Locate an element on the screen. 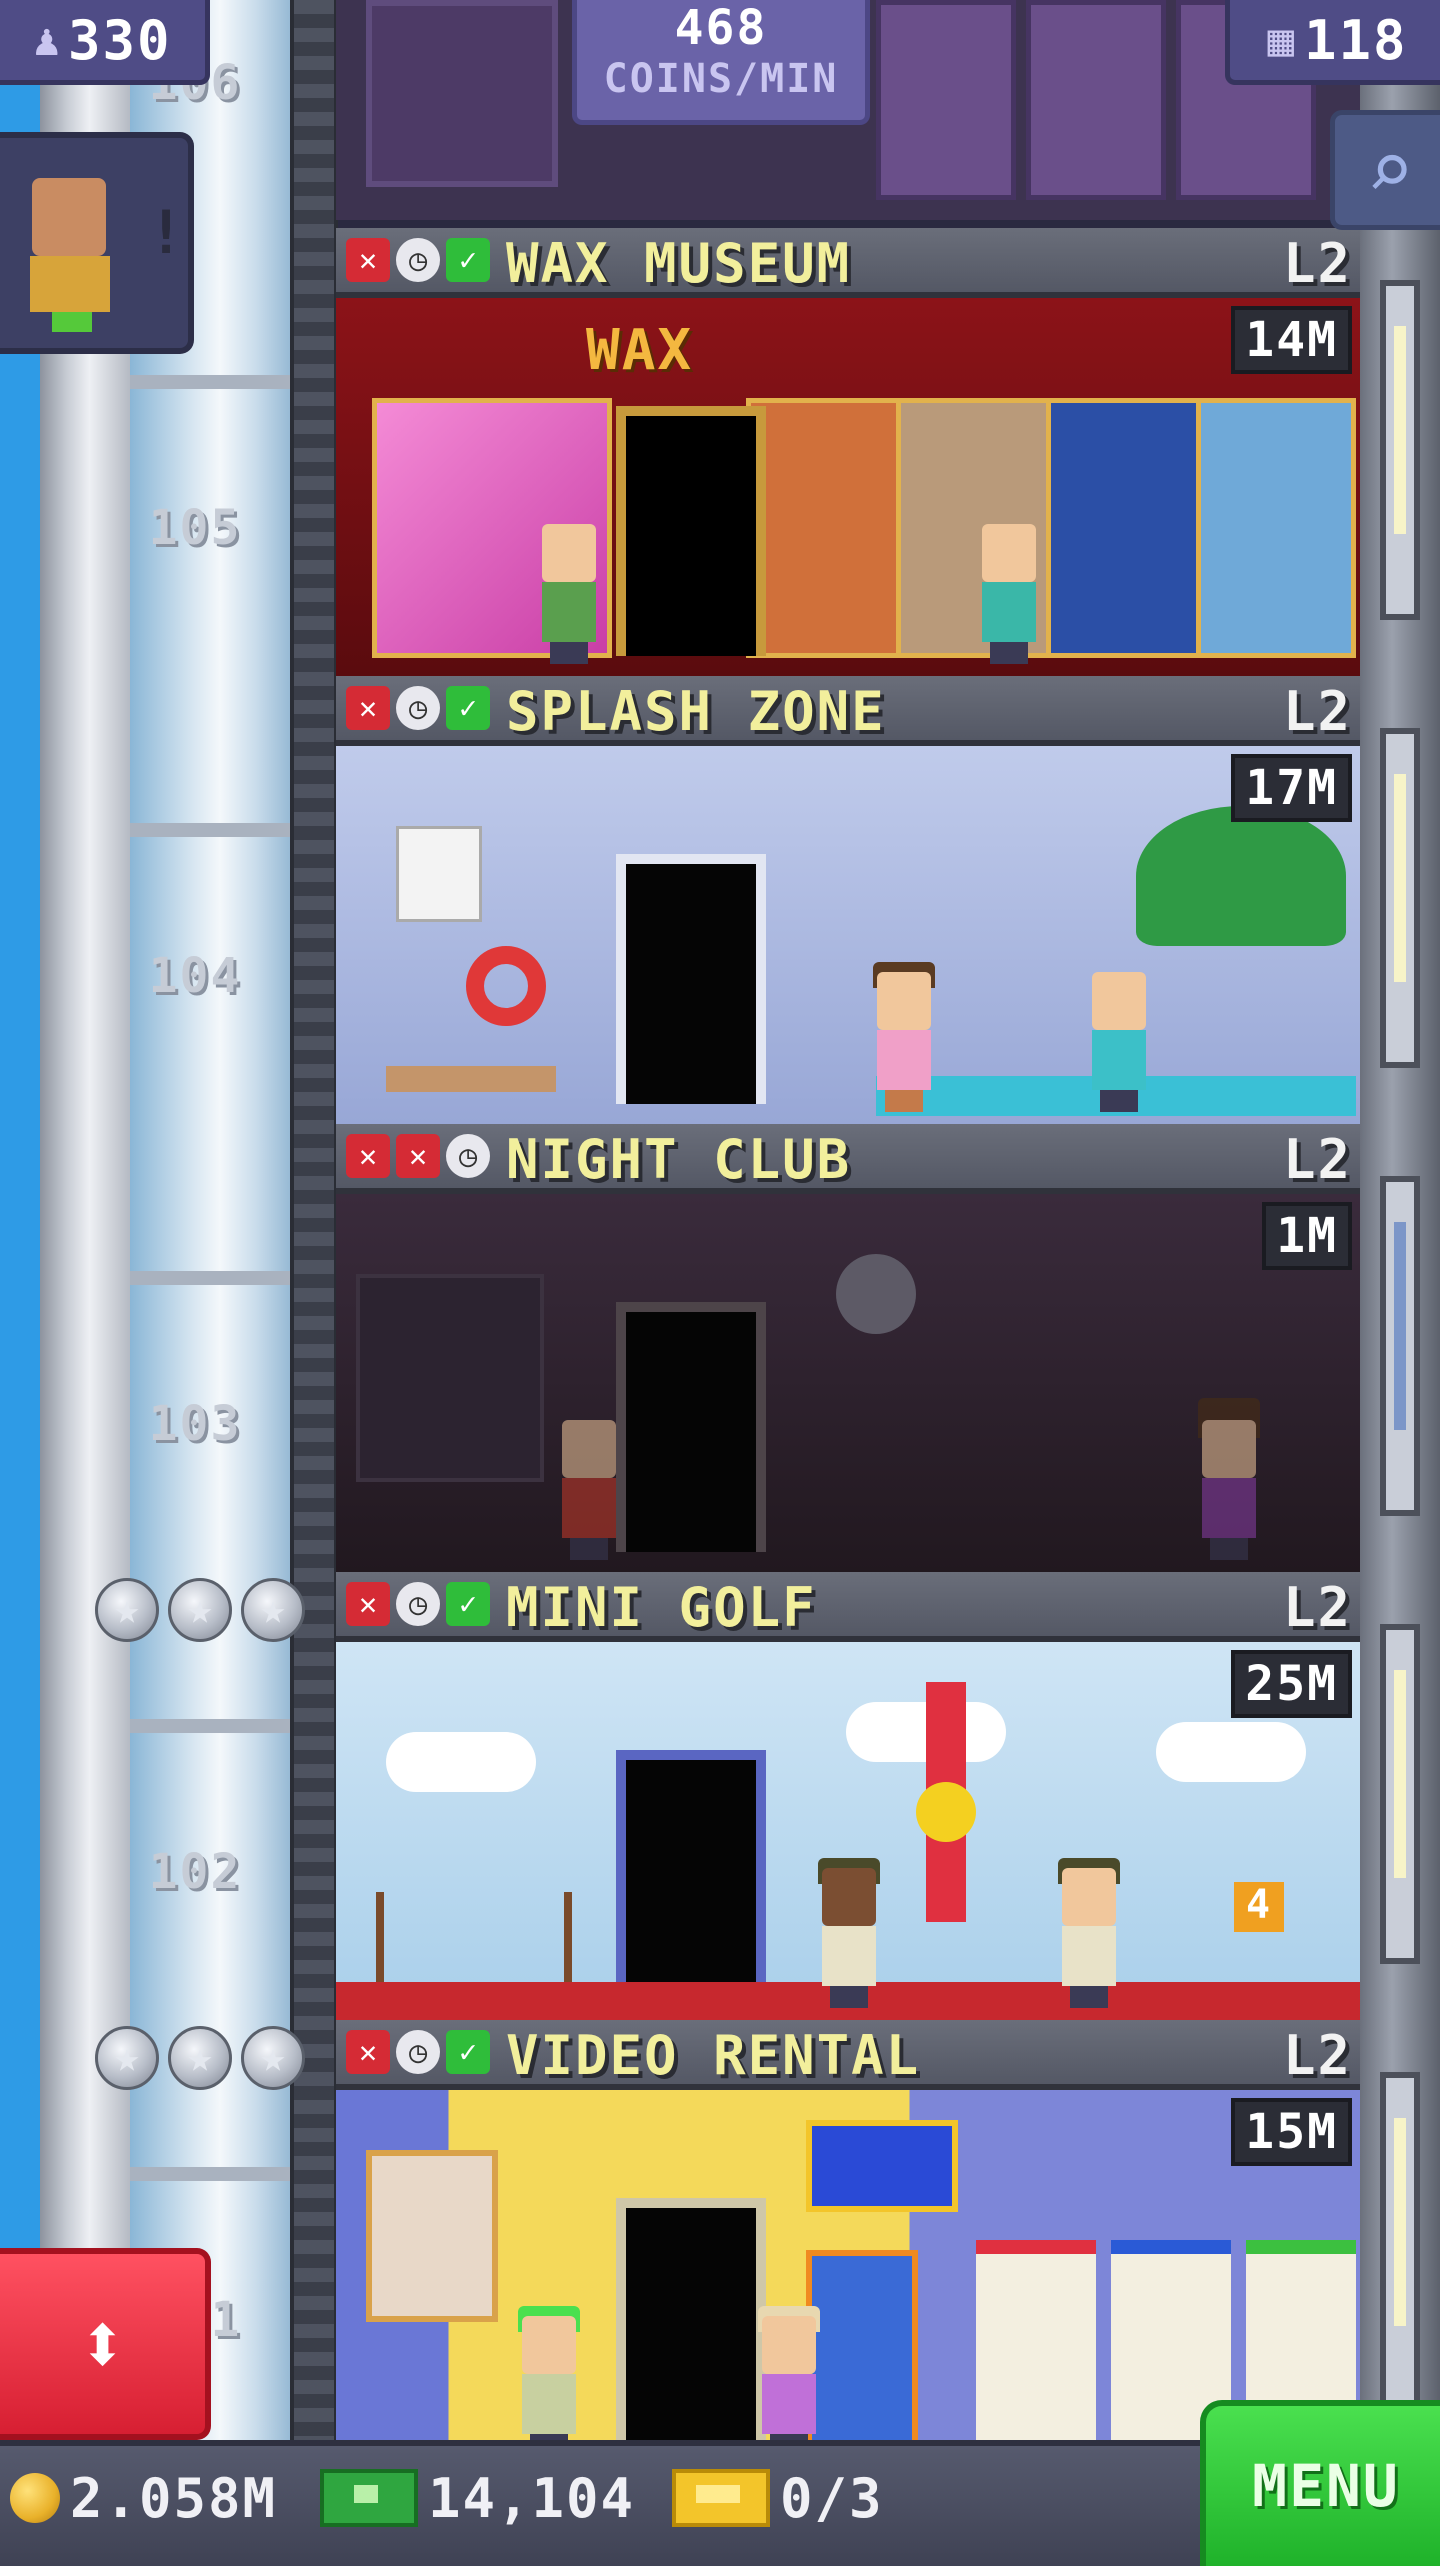  vip-avatar-legs is located at coordinates (72, 322).